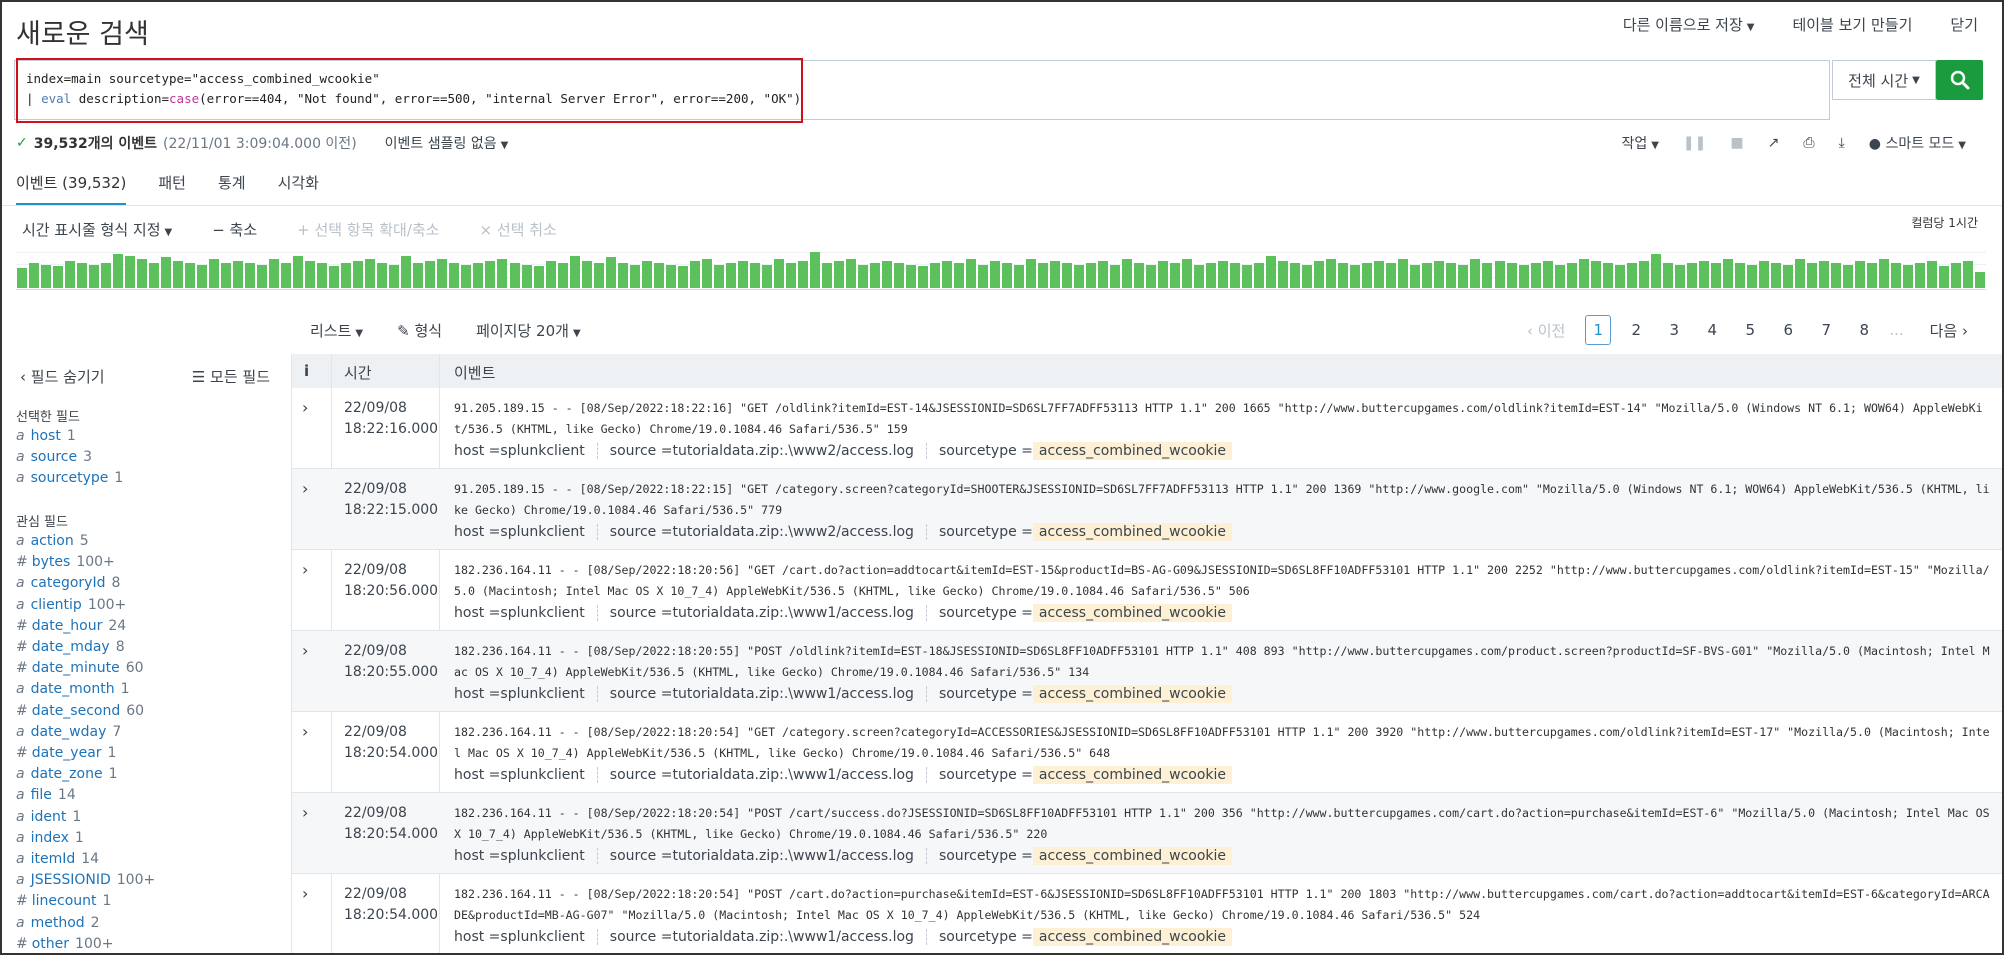 The height and width of the screenshot is (955, 2004). I want to click on event-time: 22/09/08 18:22:15.000, so click(391, 500).